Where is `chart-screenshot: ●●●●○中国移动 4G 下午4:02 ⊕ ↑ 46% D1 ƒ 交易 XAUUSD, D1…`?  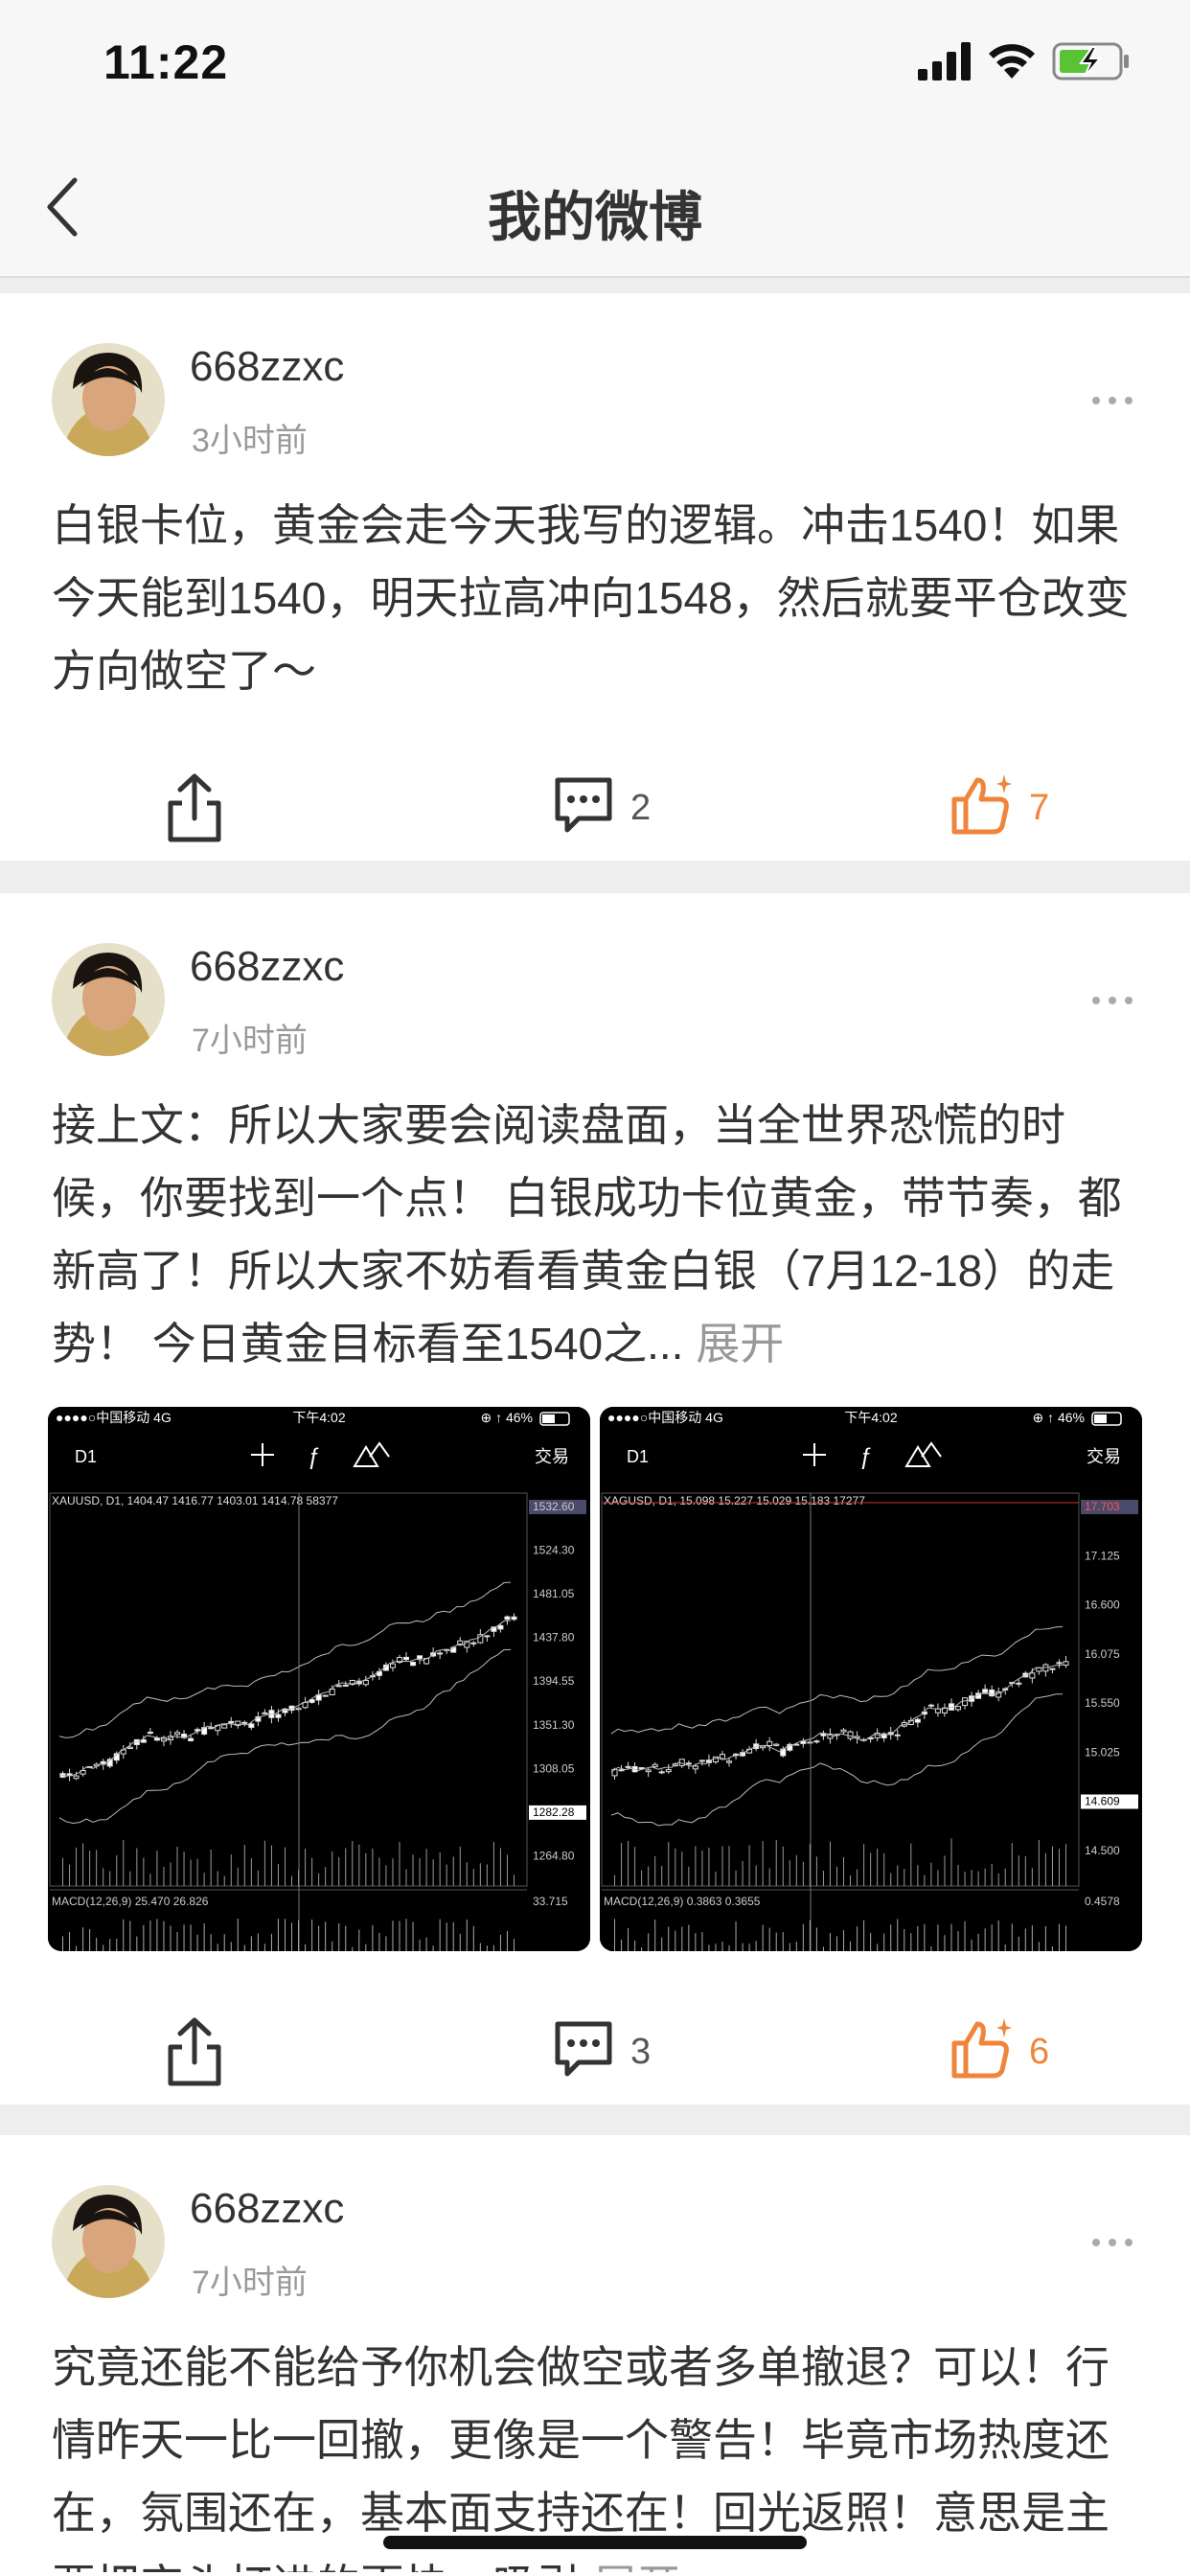
chart-screenshot: ●●●●○中国移动 4G 下午4:02 ⊕ ↑ 46% D1 ƒ 交易 XAUUSD, D1… is located at coordinates (319, 1679).